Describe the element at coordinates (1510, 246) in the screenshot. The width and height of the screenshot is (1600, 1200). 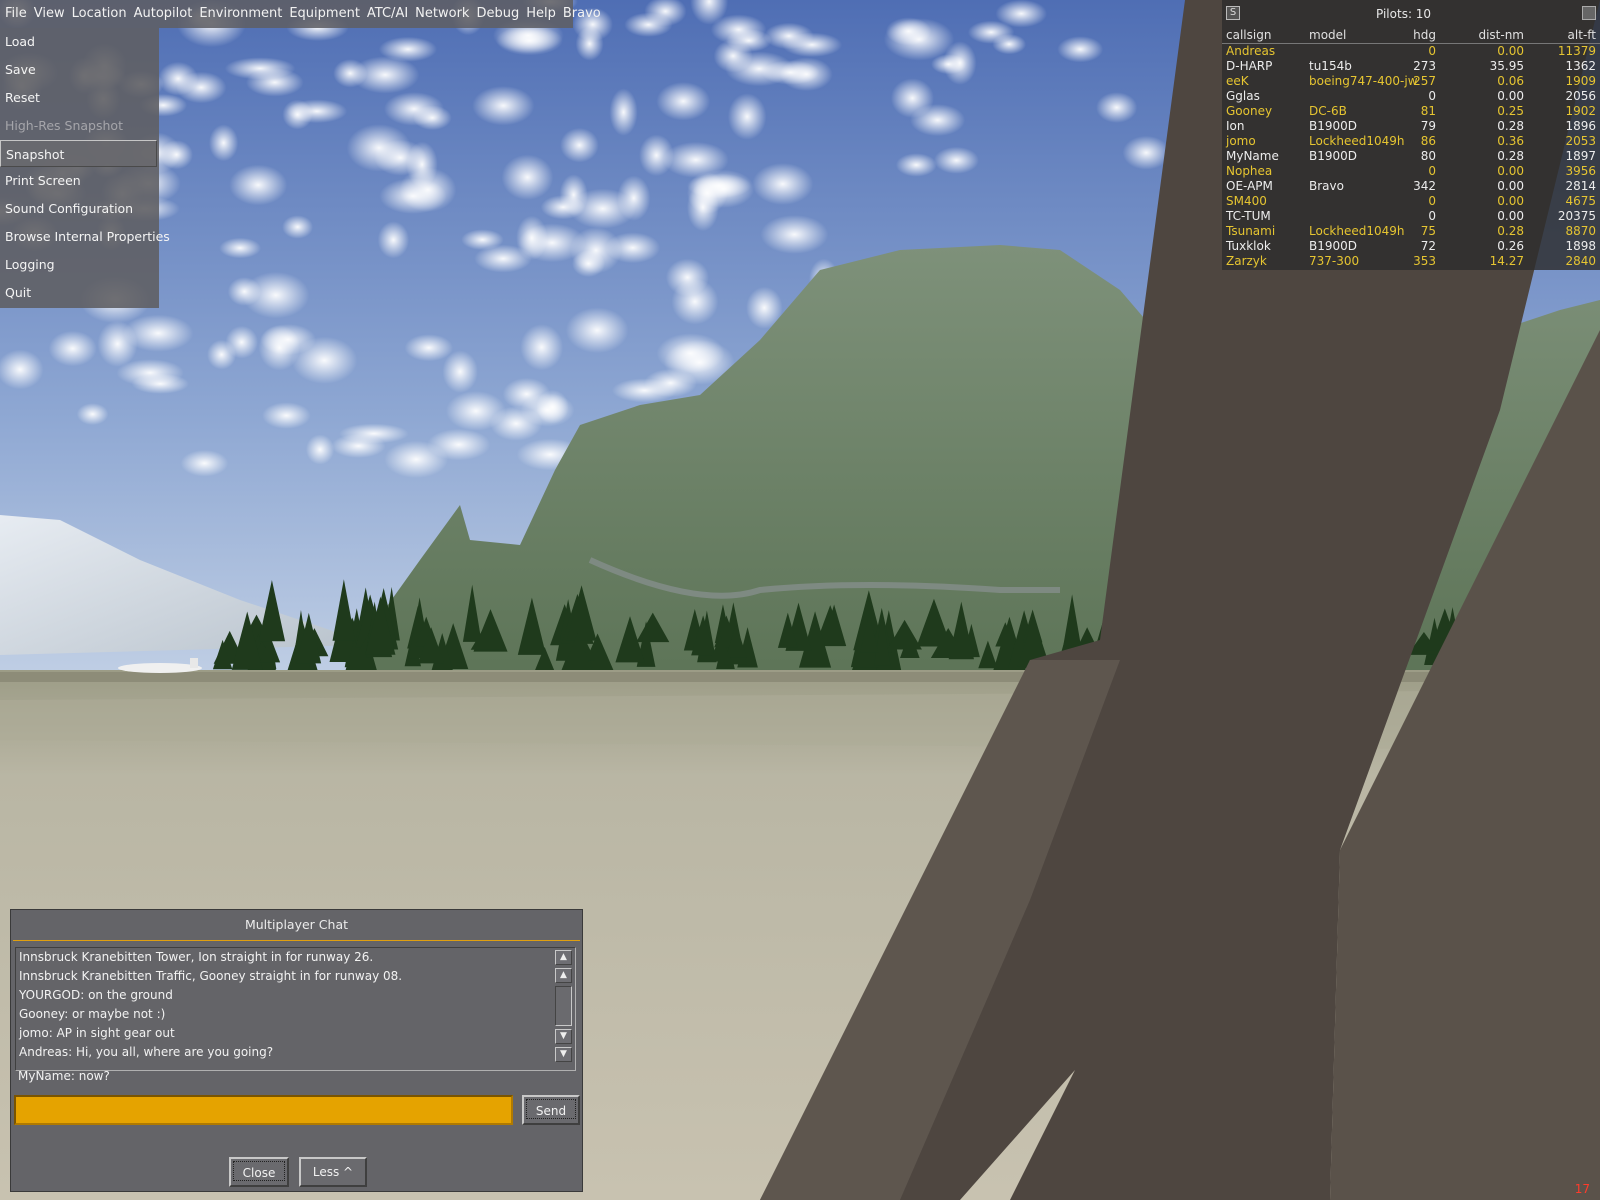
I see `cell-dist: 0.26` at that location.